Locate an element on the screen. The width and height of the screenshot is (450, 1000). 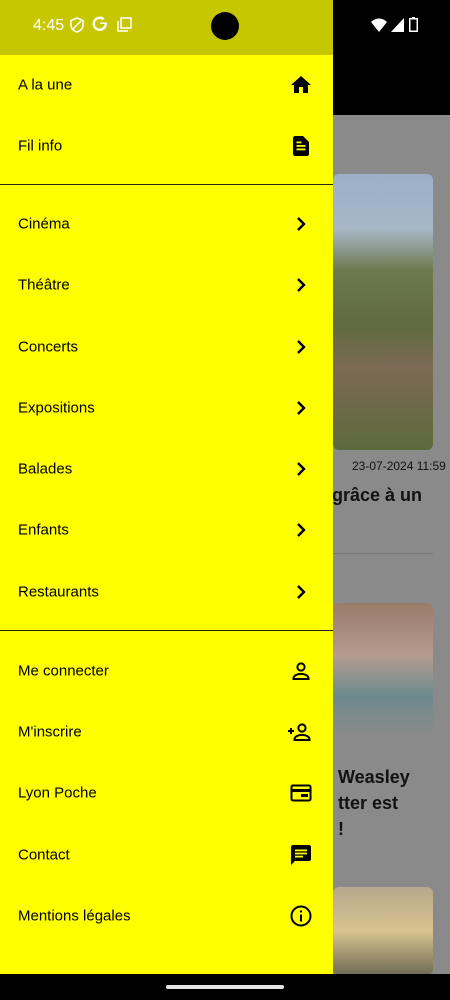
menu-item-mentions-legales: Mentions légales is located at coordinates (166, 916).